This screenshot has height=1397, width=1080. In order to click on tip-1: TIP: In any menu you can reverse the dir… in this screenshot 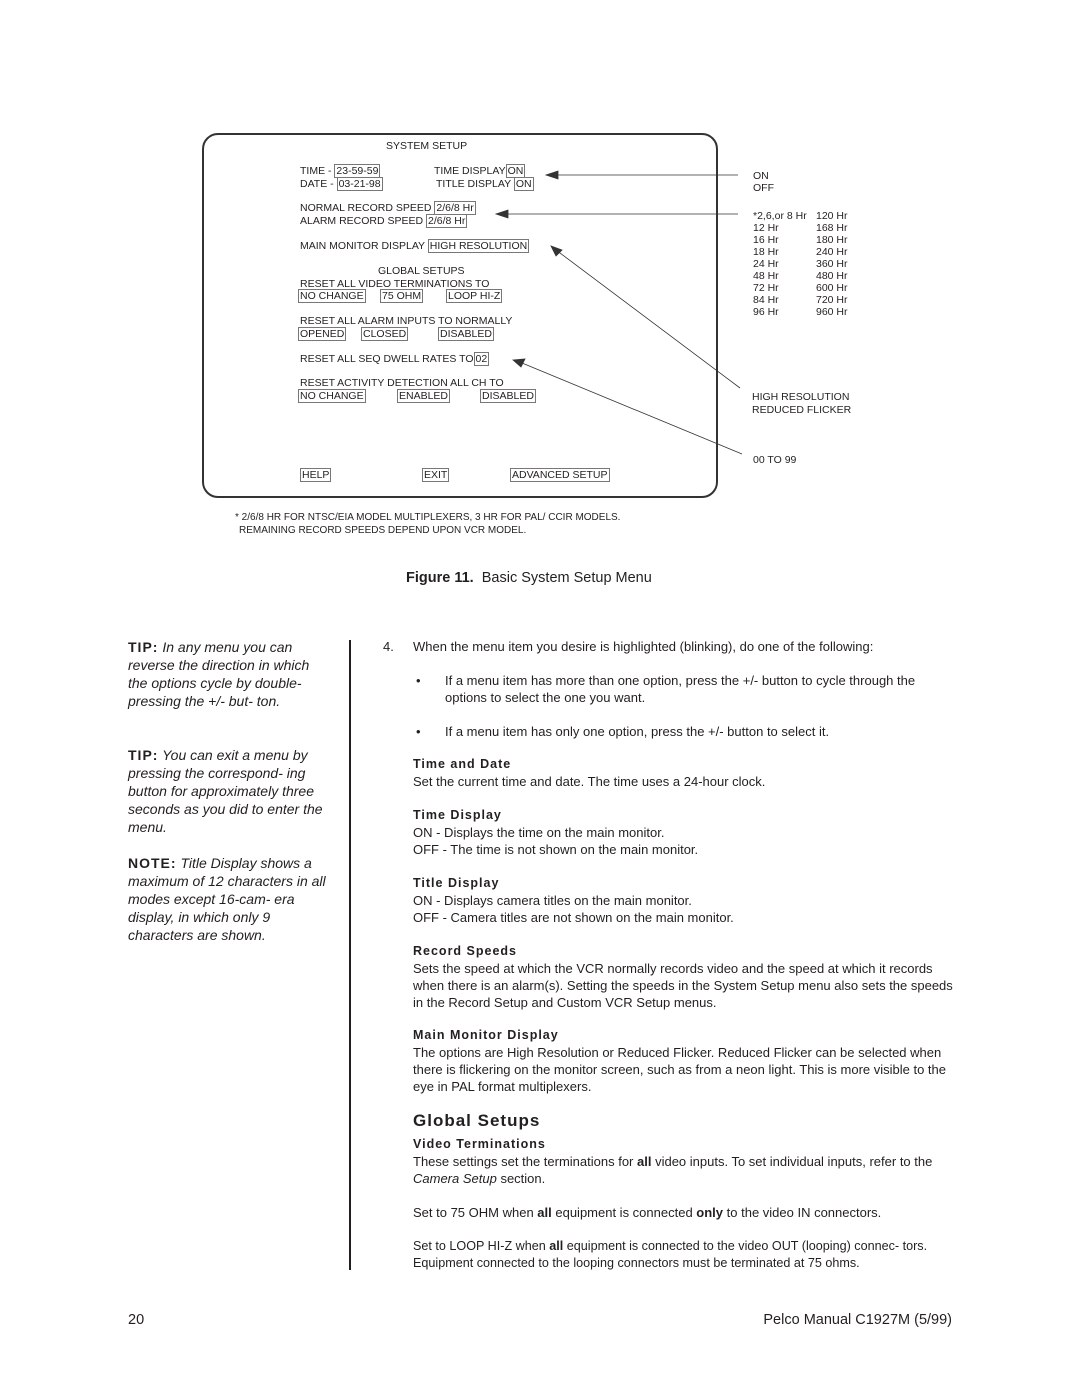, I will do `click(219, 674)`.